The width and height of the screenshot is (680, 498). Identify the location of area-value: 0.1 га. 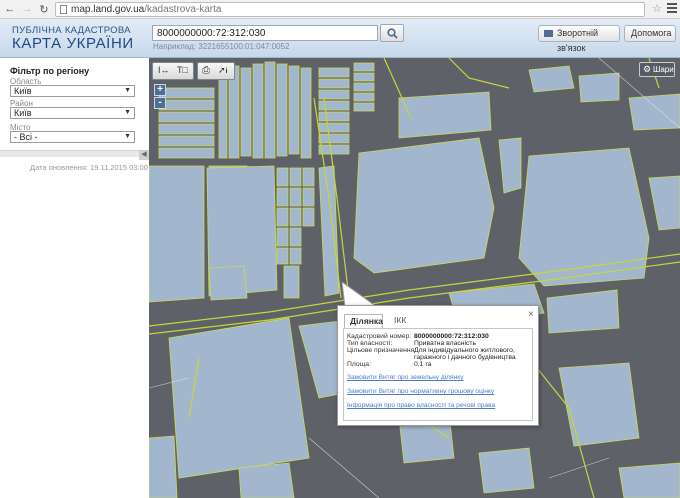
(423, 364).